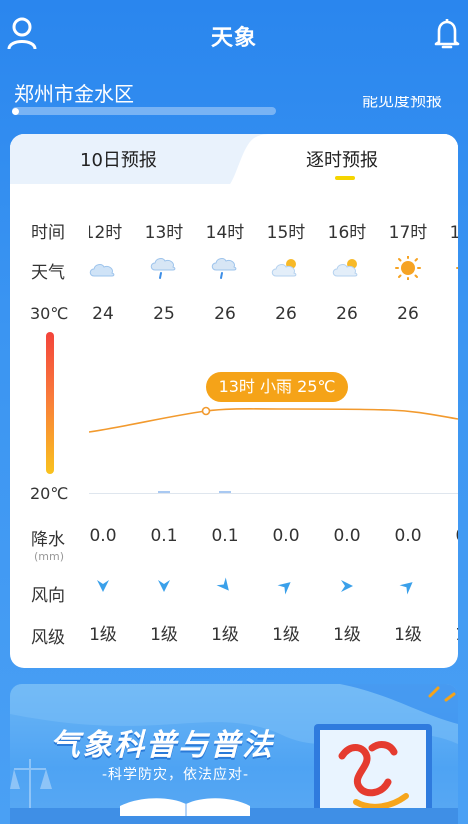  I want to click on location-name: 郑州市金水区, so click(74, 92).